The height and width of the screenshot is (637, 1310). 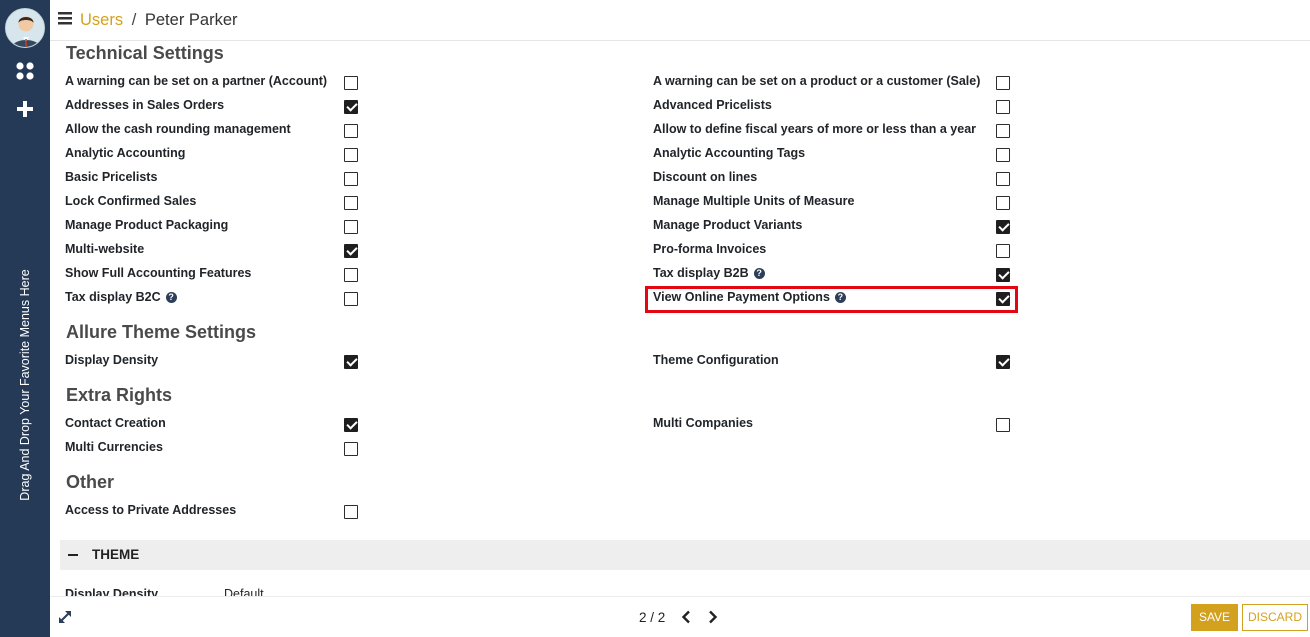 I want to click on field-label-text: Manage Multiple Units of Measure, so click(x=754, y=201).